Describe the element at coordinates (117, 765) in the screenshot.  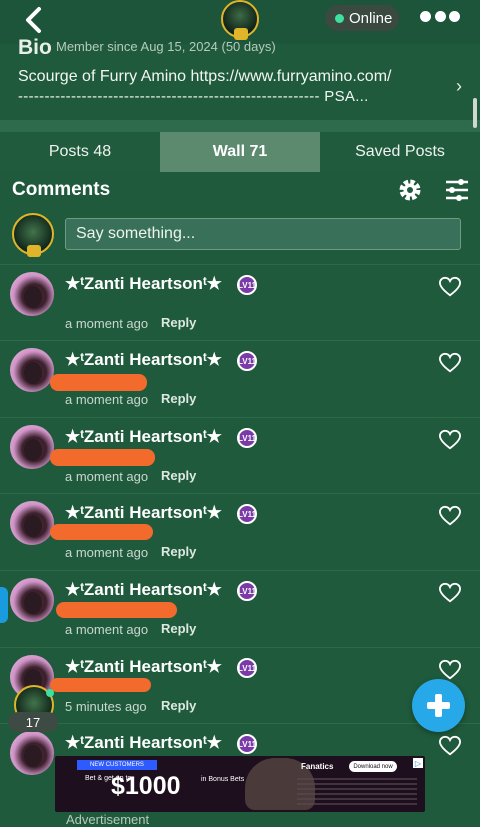
I see `ad-new-customers-badge: NEW CUSTOMERS` at that location.